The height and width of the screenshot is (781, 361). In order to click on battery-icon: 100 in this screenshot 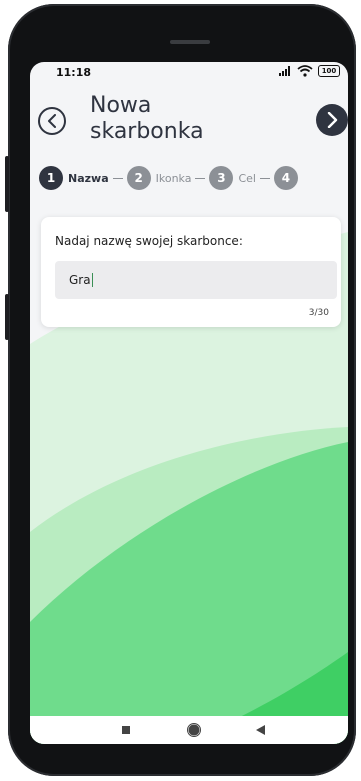, I will do `click(329, 71)`.